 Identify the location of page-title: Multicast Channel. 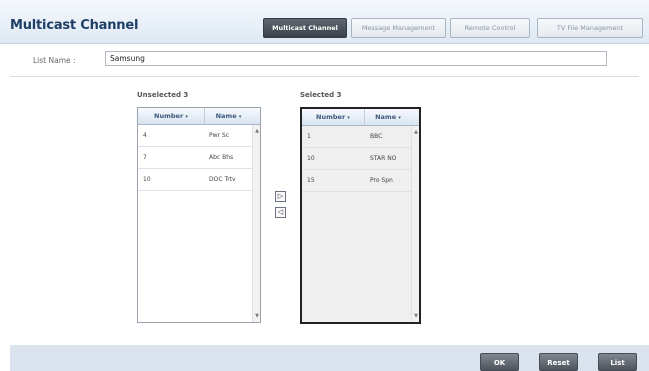
(74, 25).